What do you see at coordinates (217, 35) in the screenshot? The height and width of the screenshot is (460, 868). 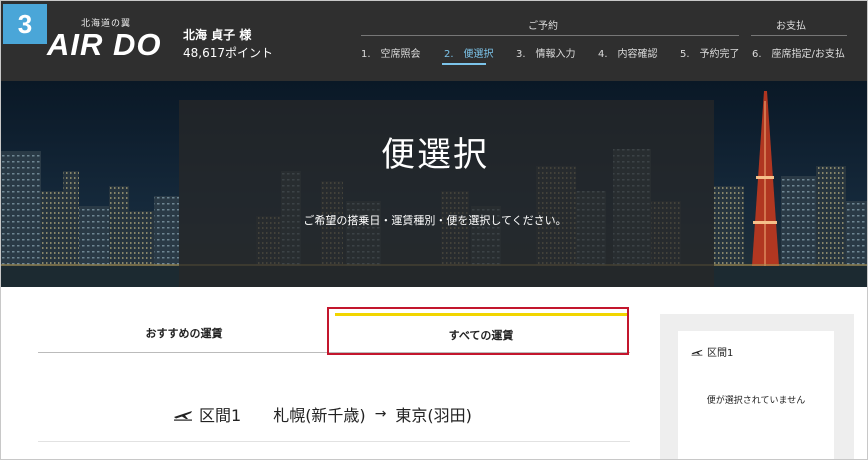 I see `user-name: 北海 貞子 様` at bounding box center [217, 35].